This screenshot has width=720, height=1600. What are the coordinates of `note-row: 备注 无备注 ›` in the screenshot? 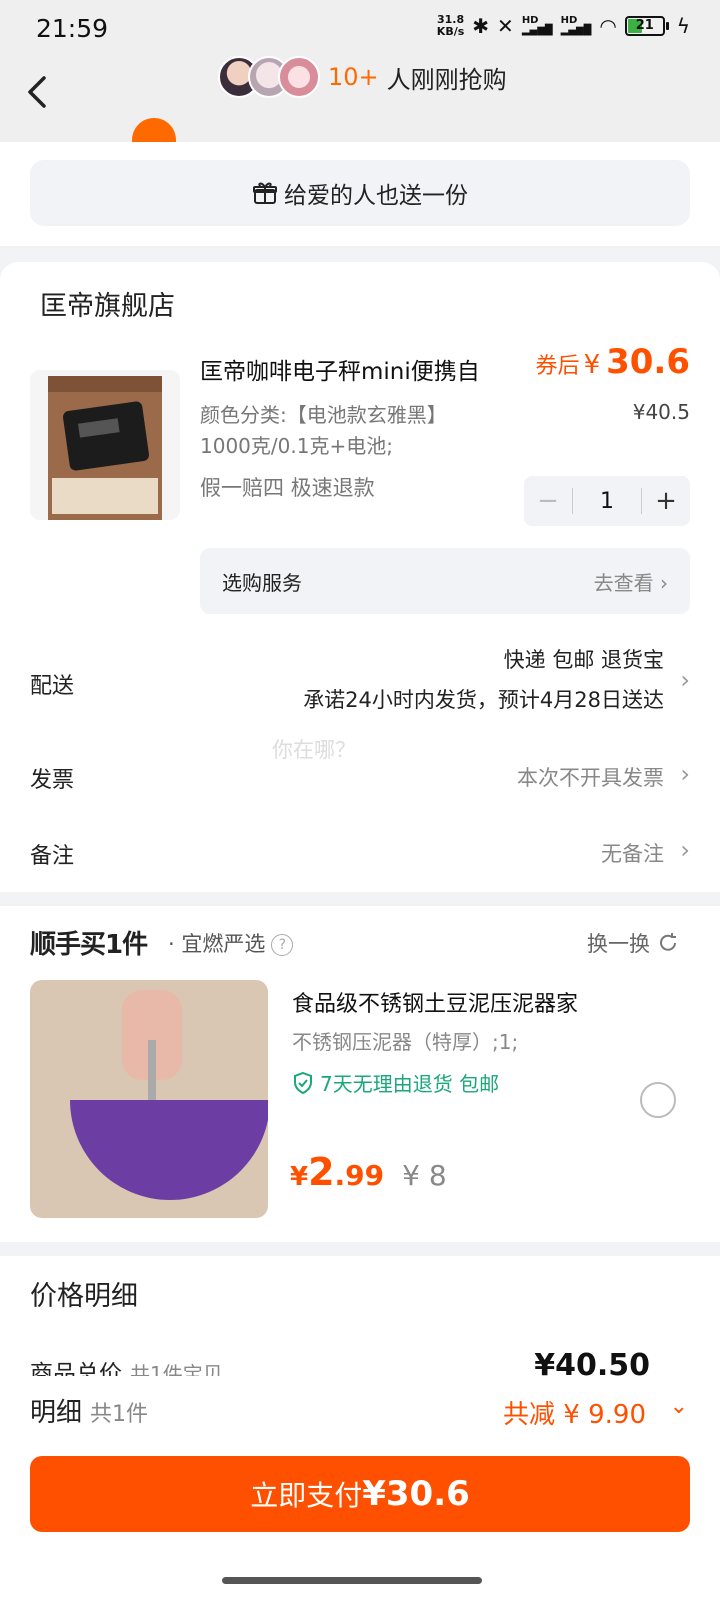 It's located at (360, 854).